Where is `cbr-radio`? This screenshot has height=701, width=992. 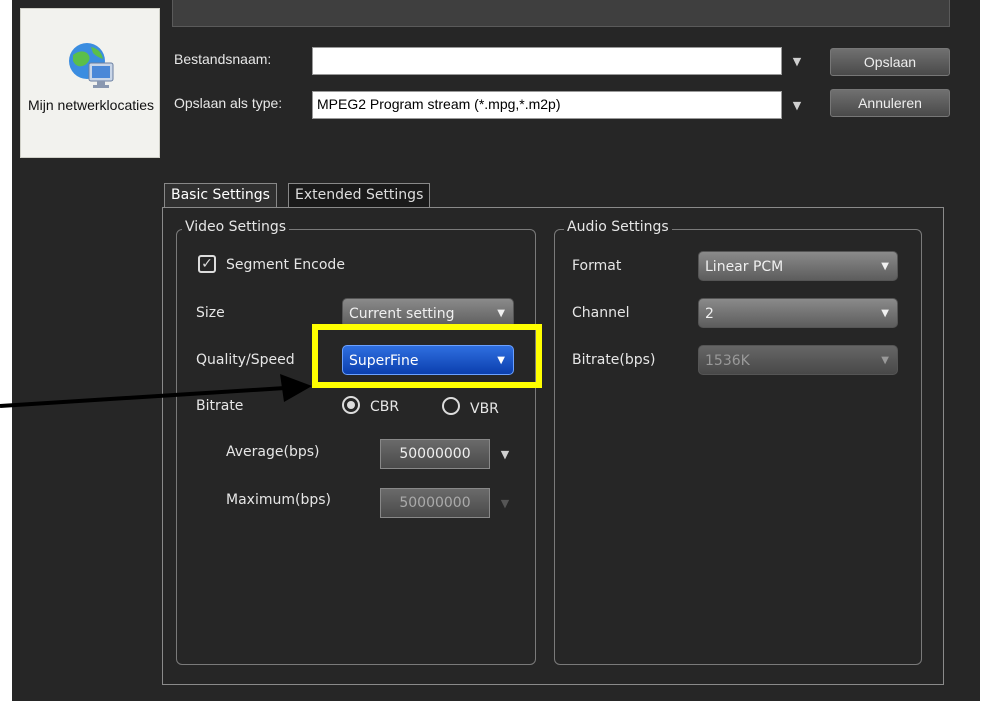
cbr-radio is located at coordinates (351, 405).